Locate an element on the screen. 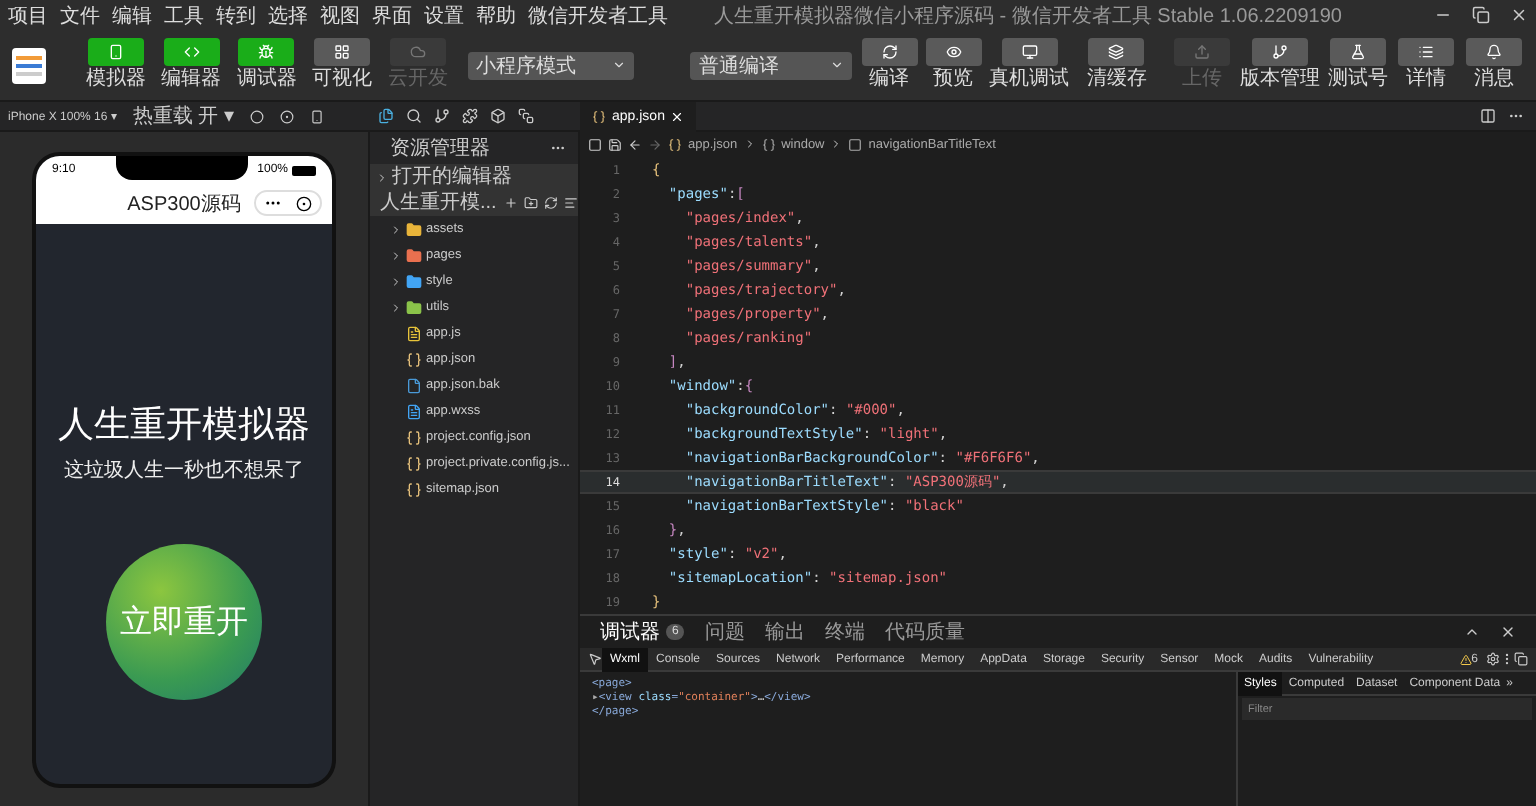 Image resolution: width=1536 pixels, height=806 pixels. app-subtitle: 这垃圾人生一秒也不想呆了 is located at coordinates (184, 470).